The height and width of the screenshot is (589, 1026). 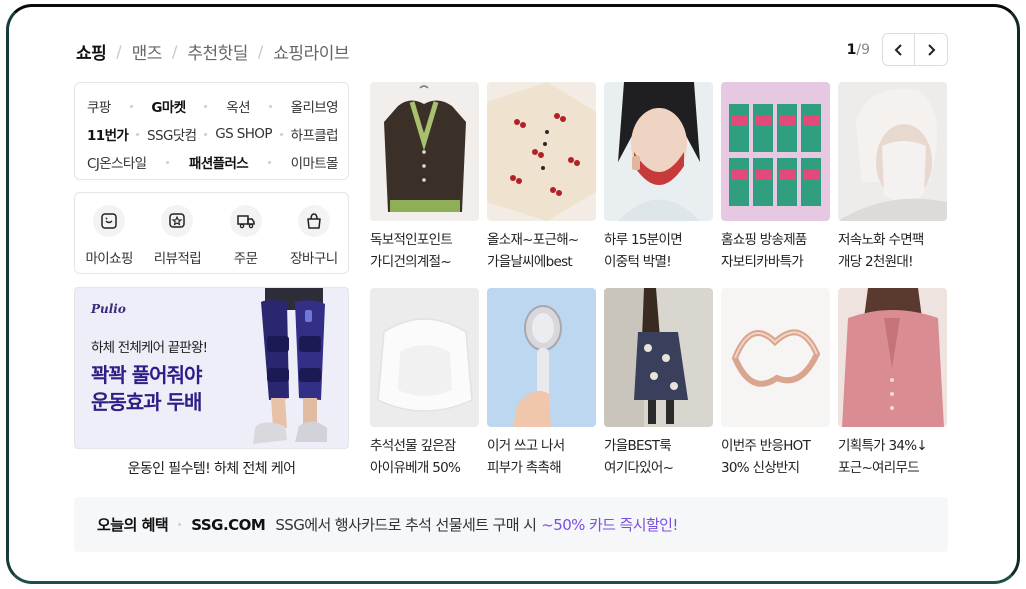 What do you see at coordinates (217, 51) in the screenshot?
I see `tab-hot-deals: 추천핫딜` at bounding box center [217, 51].